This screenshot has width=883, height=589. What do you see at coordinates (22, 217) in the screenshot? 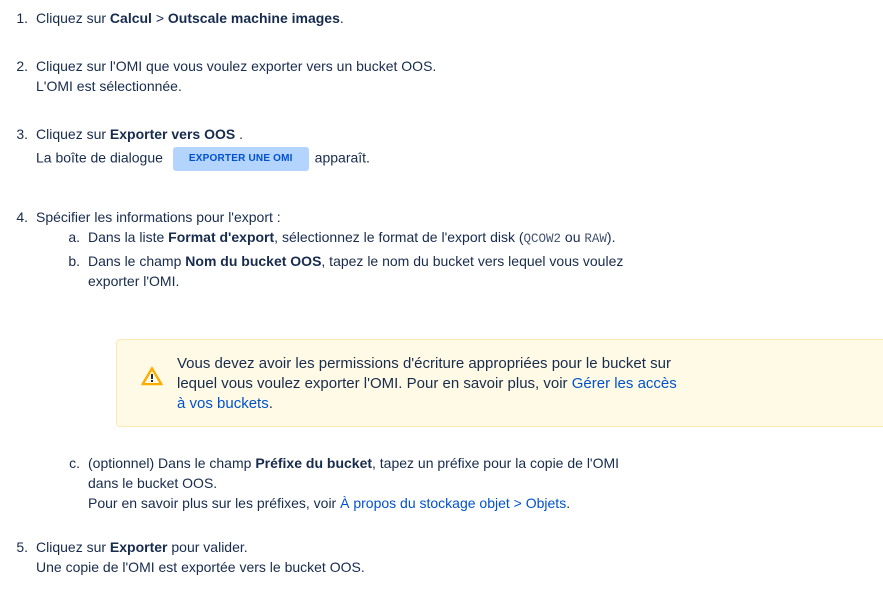
I see `step-number: 4.` at bounding box center [22, 217].